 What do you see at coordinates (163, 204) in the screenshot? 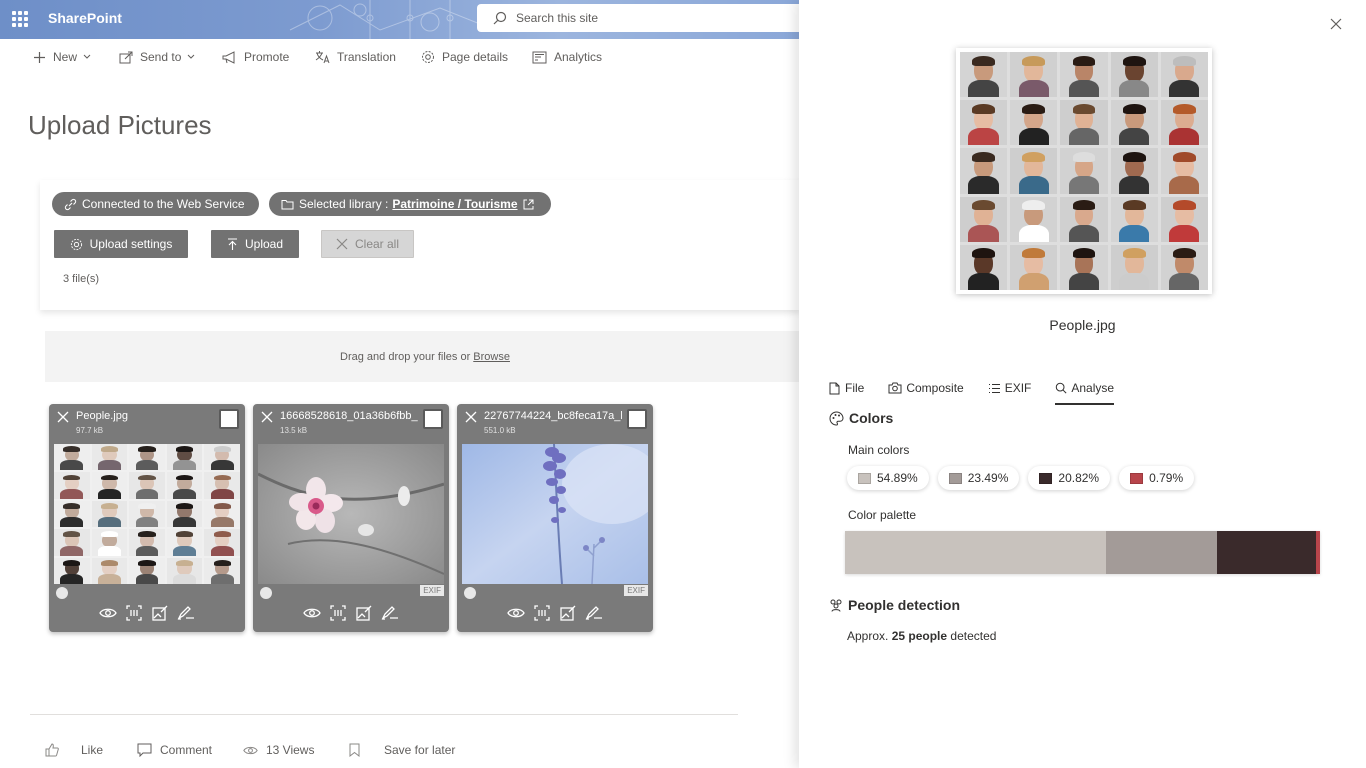
I see `connected-label: Connected to the Web Service` at bounding box center [163, 204].